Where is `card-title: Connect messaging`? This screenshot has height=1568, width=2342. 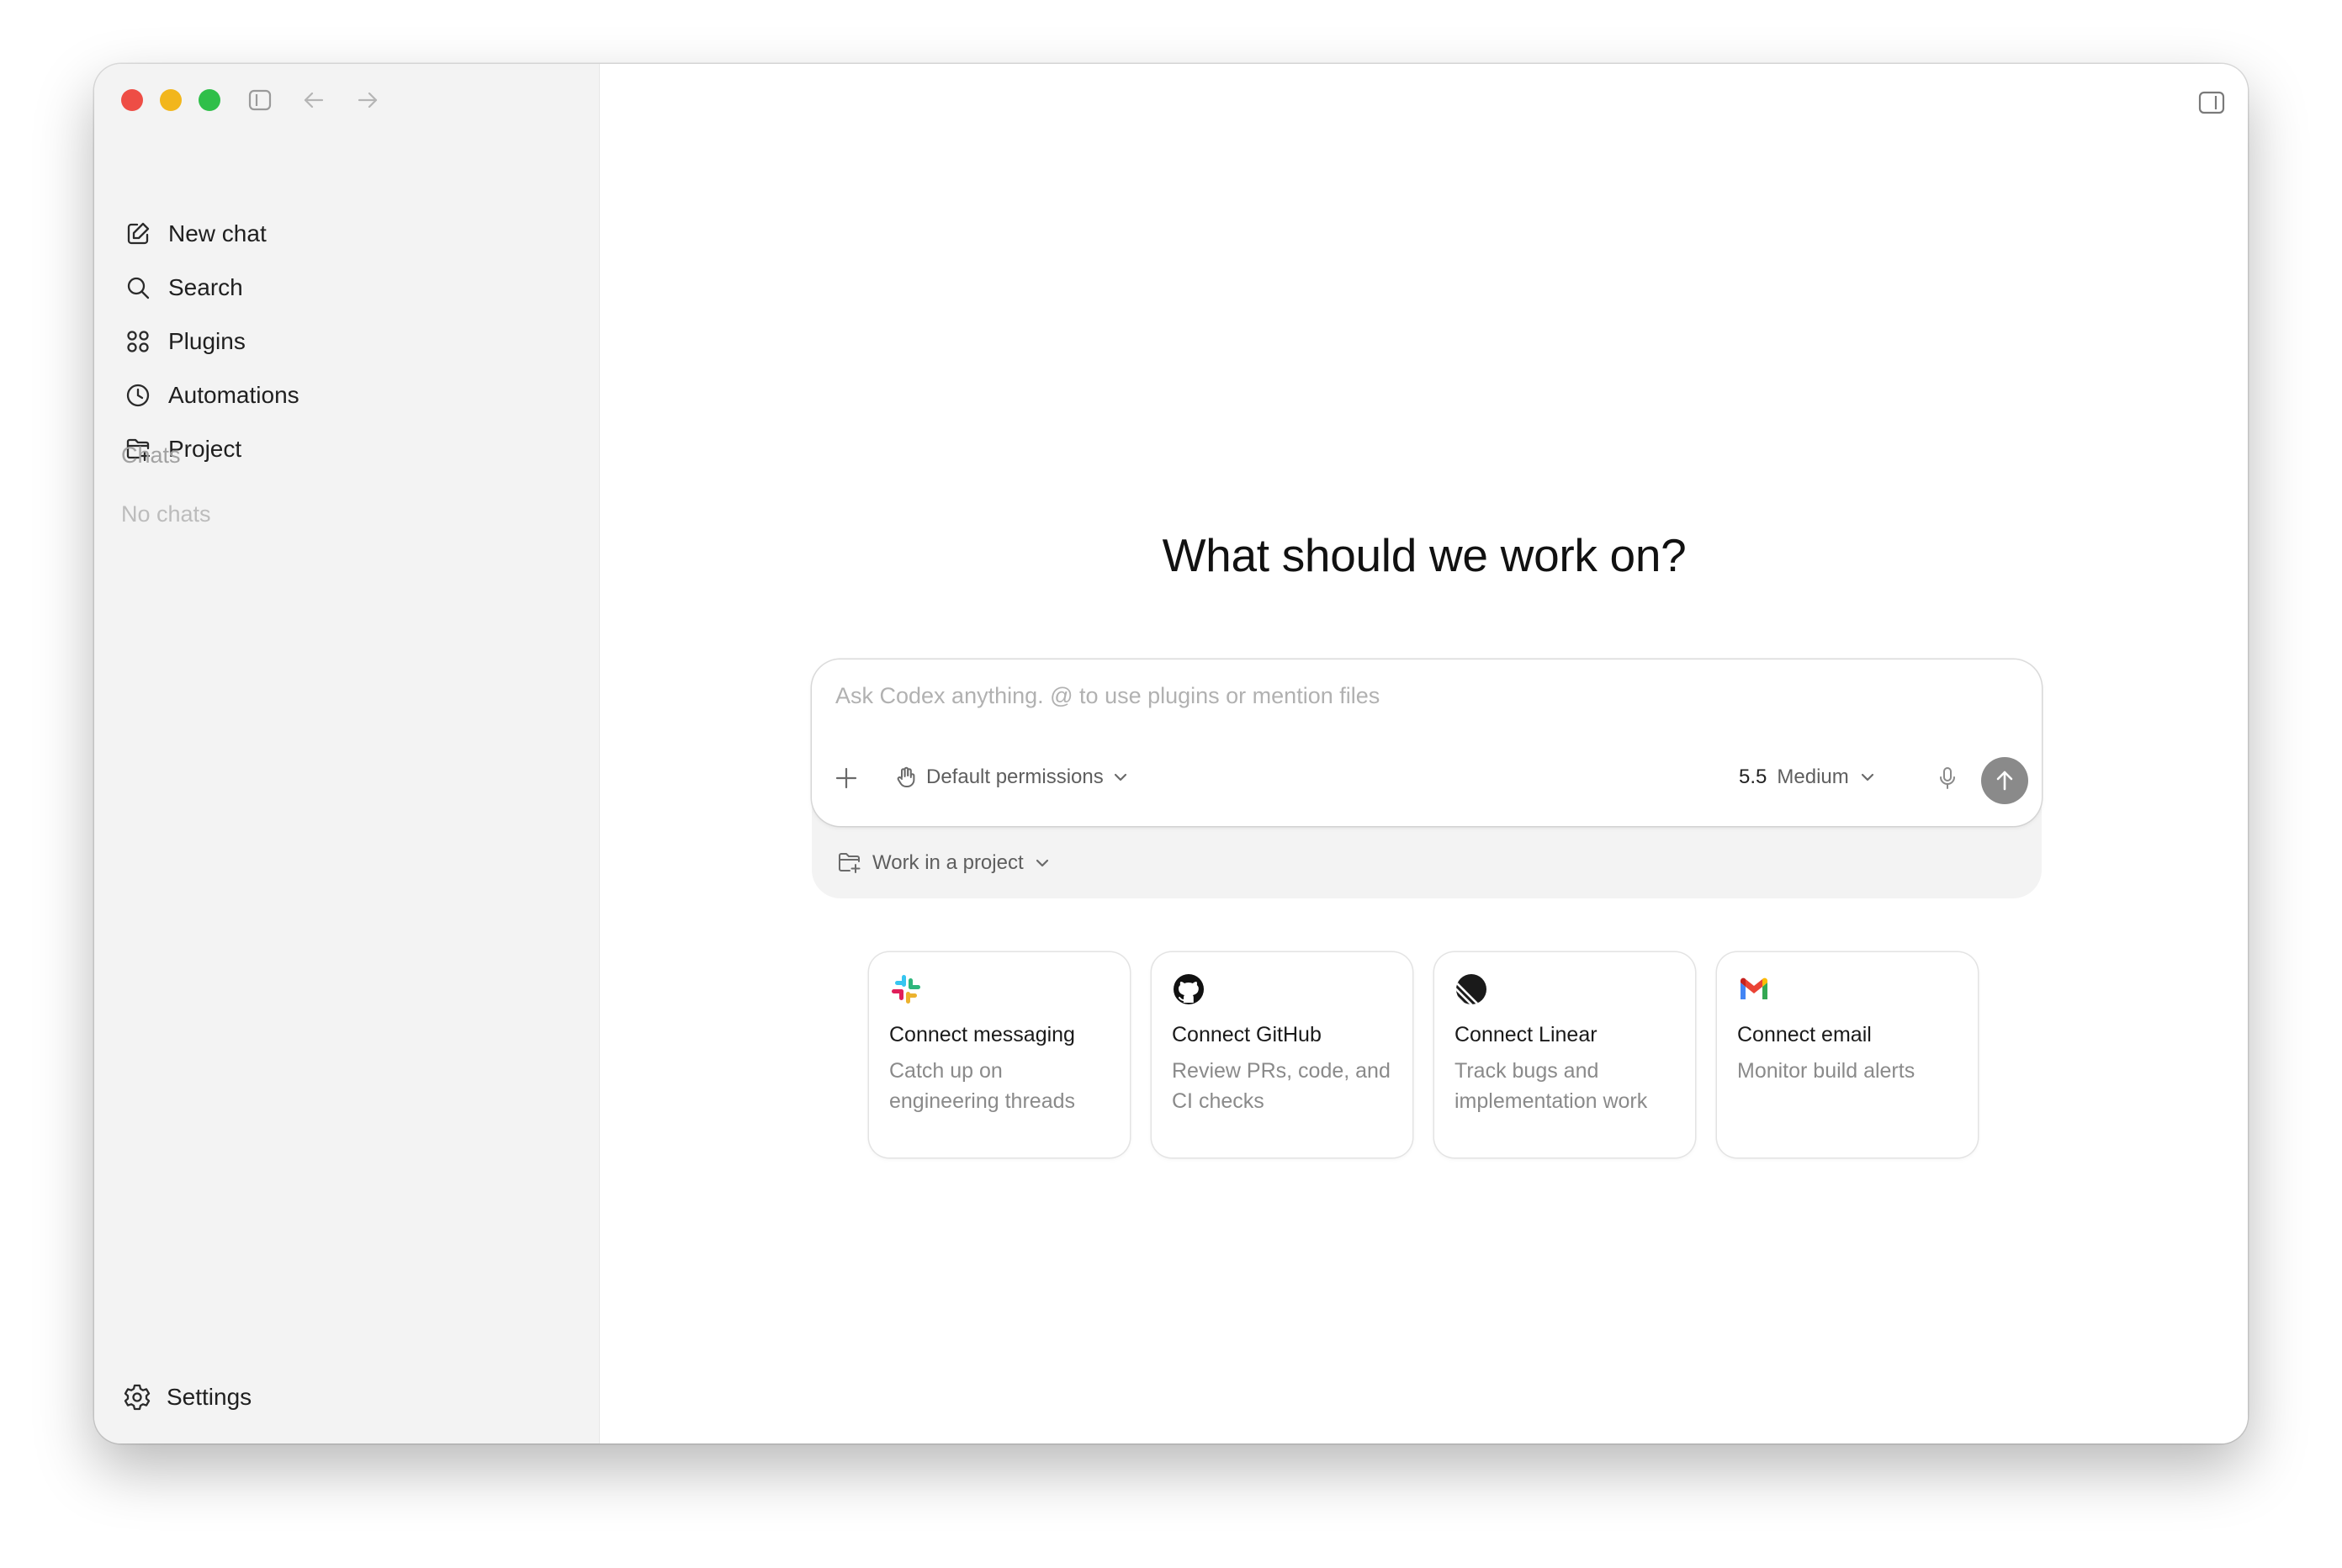 card-title: Connect messaging is located at coordinates (982, 1034).